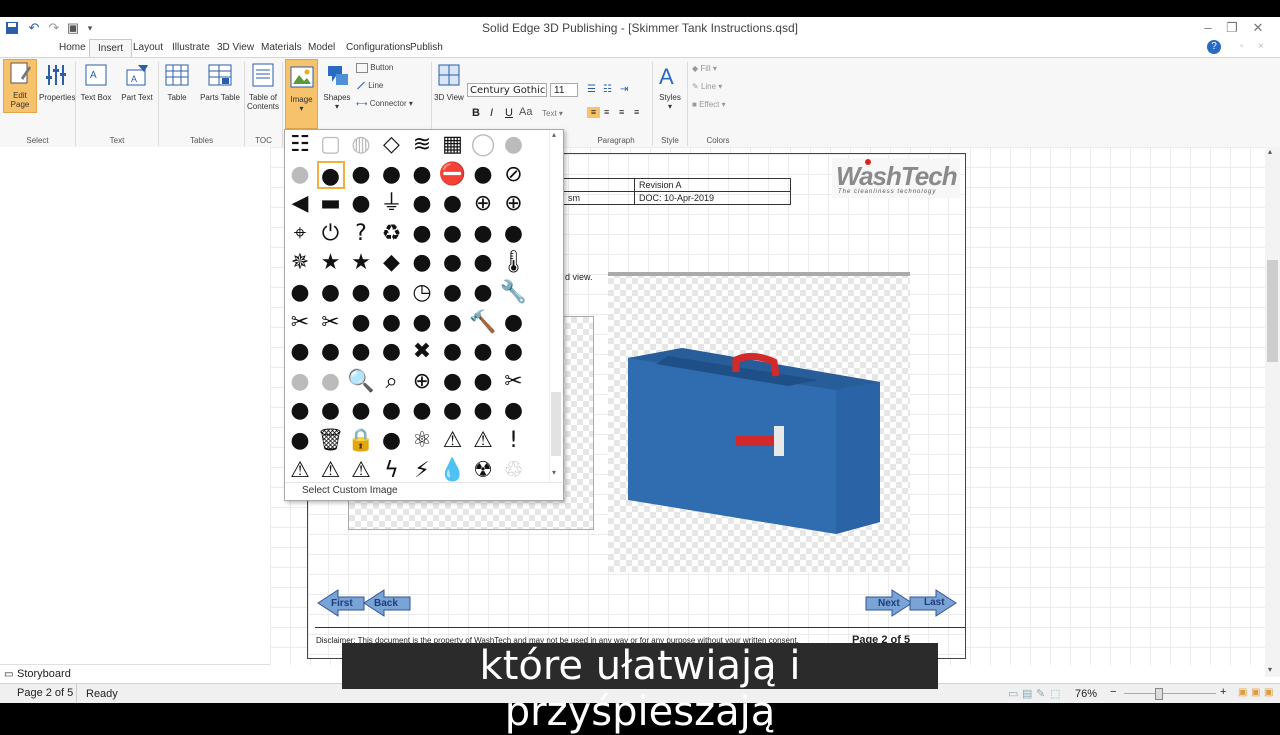 The image size is (1280, 735). I want to click on scroll-down-icon: ▾, so click(1270, 669).